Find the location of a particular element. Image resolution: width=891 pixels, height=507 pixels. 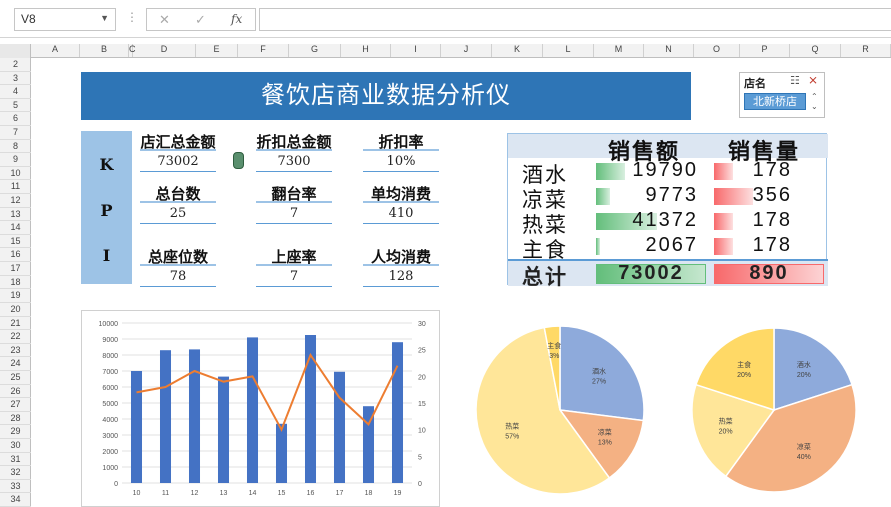

column-header-cell: B is located at coordinates (104, 50).